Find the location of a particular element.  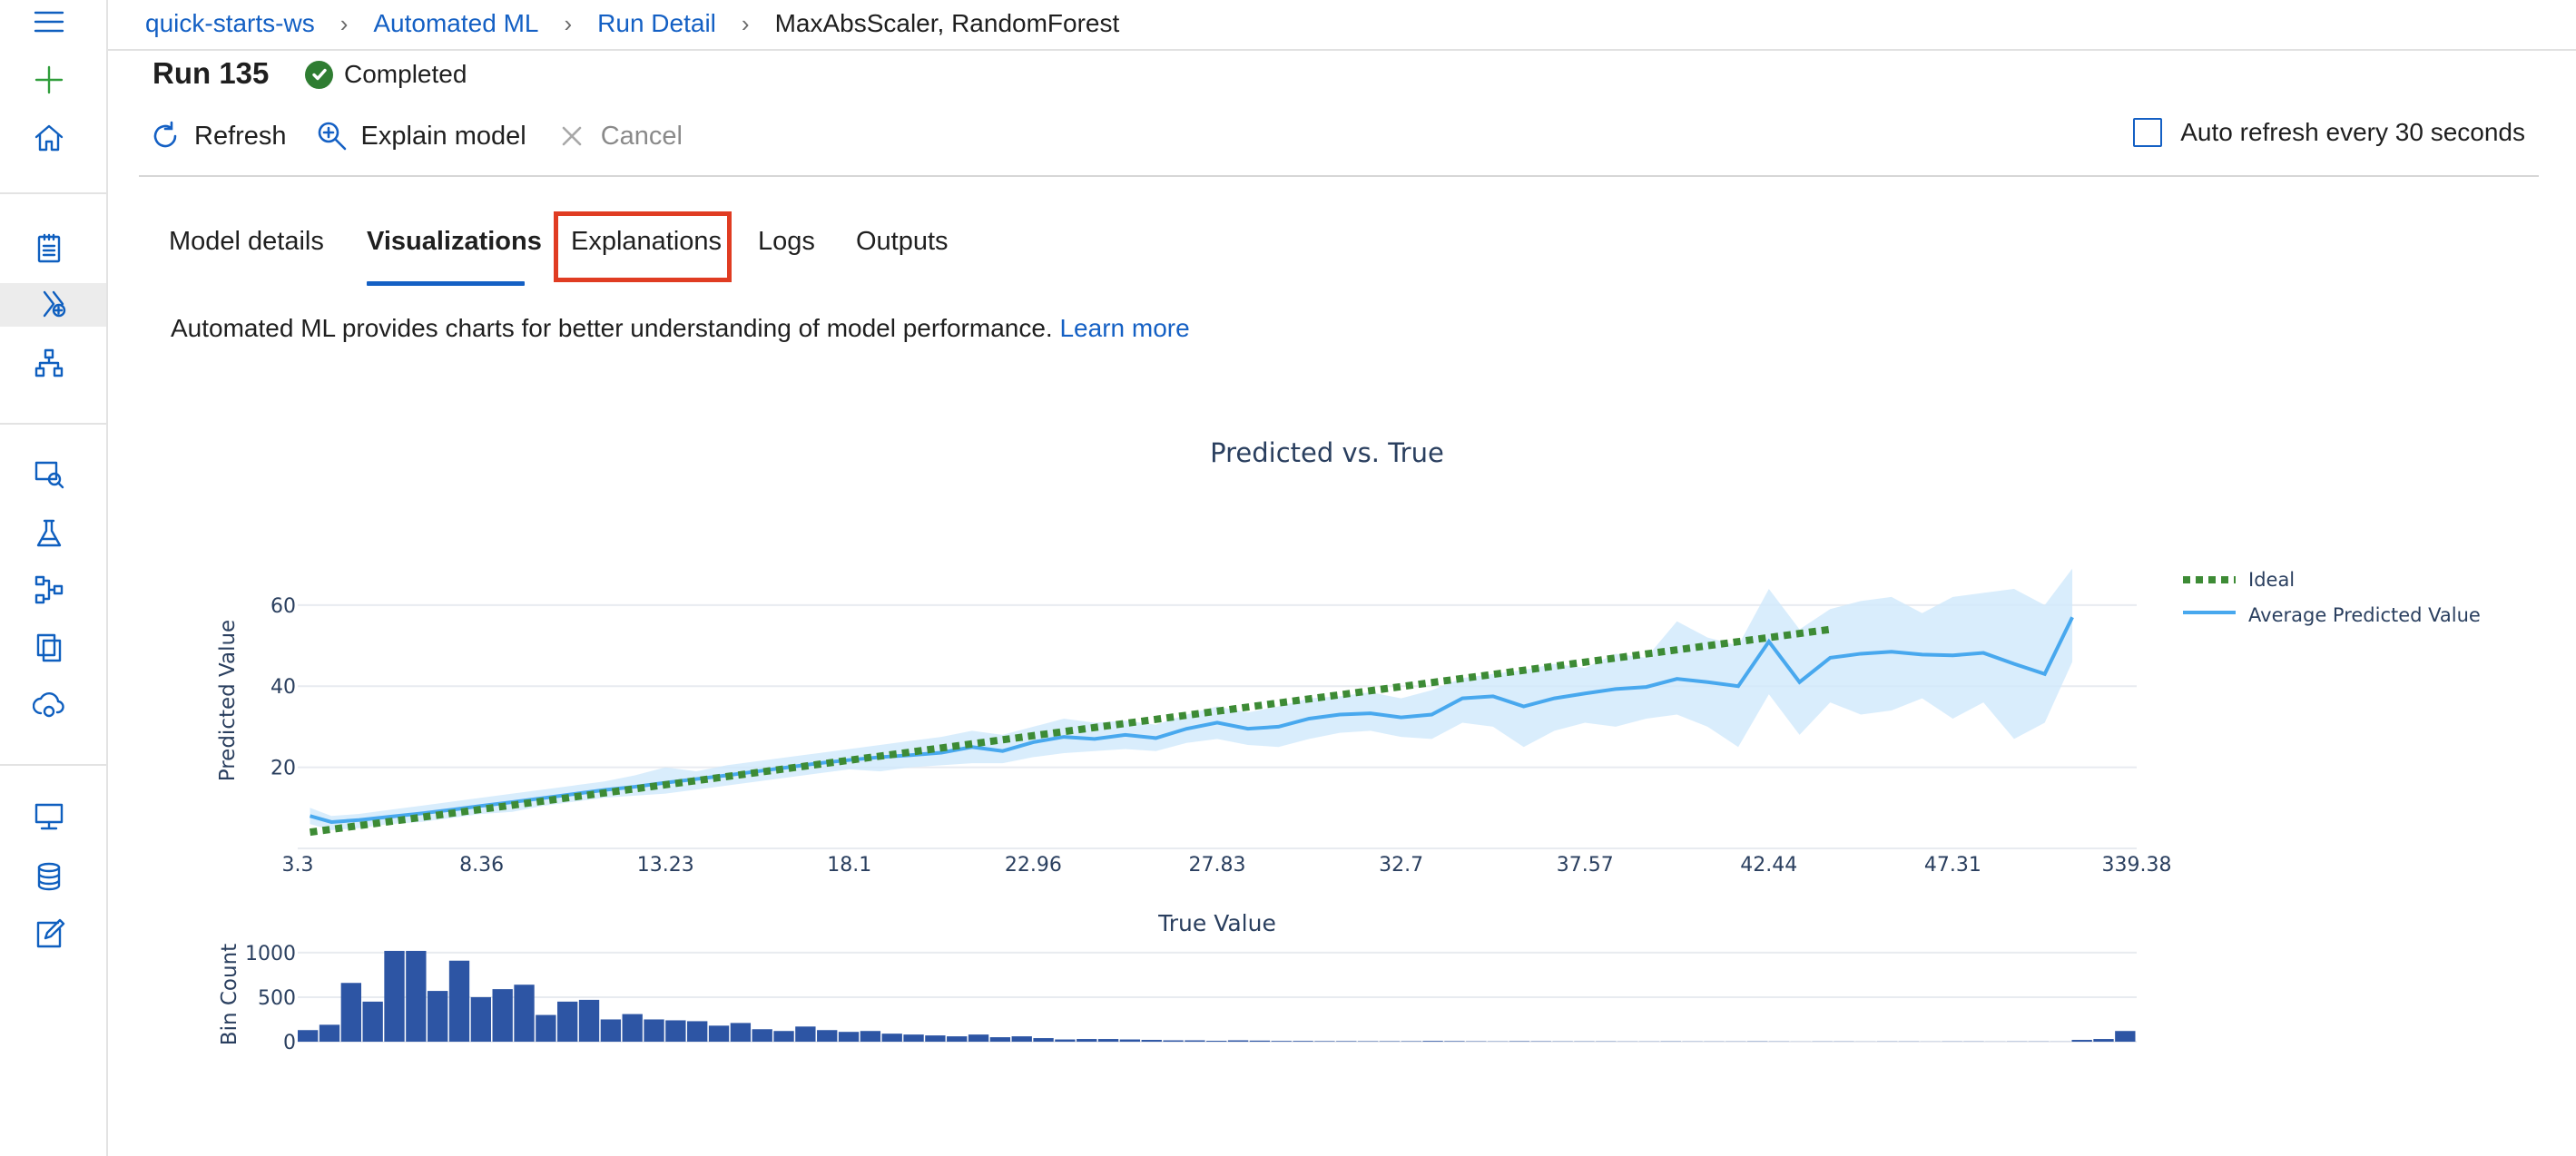

histogram-y-tick-label: 0 is located at coordinates (289, 1043).